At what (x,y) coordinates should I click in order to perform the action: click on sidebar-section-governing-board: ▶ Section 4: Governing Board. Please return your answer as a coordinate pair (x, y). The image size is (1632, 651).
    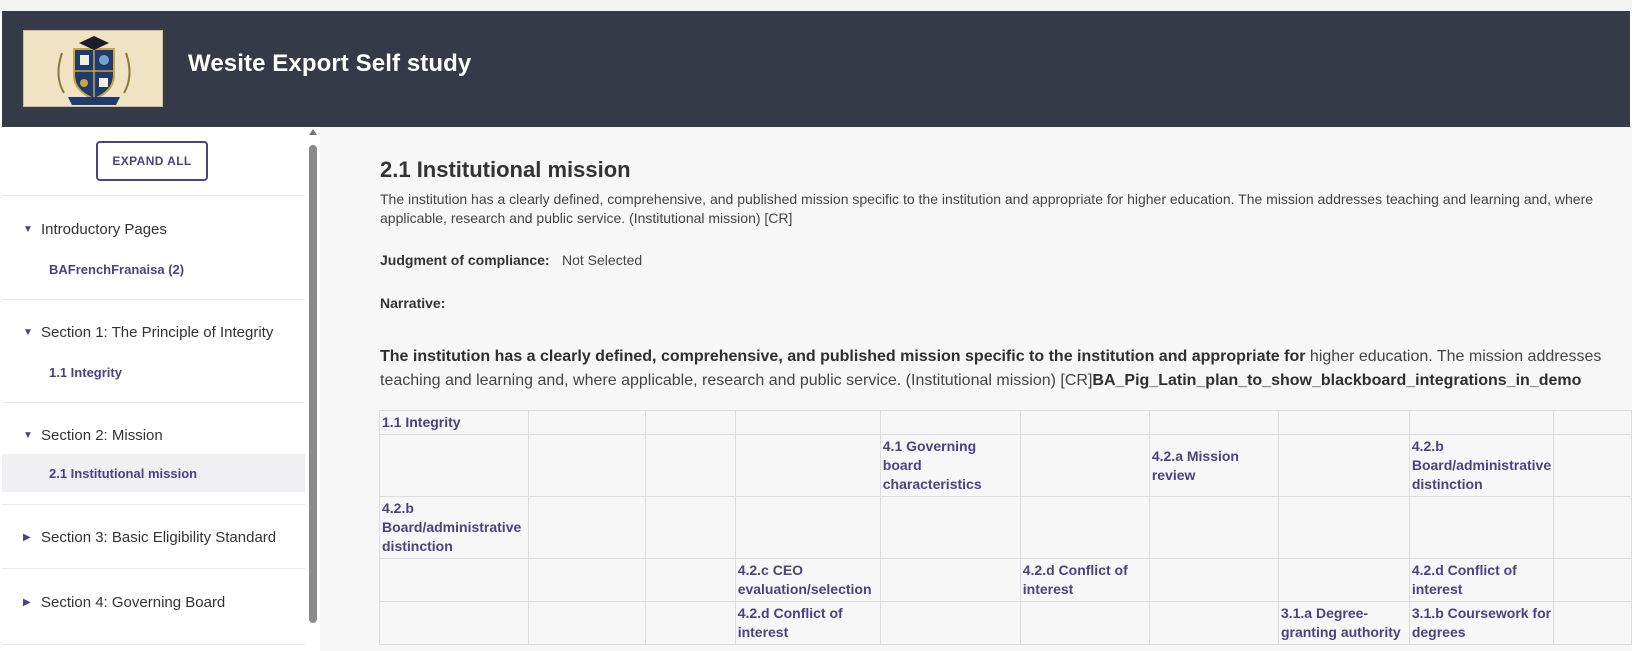
    Looking at the image, I should click on (153, 602).